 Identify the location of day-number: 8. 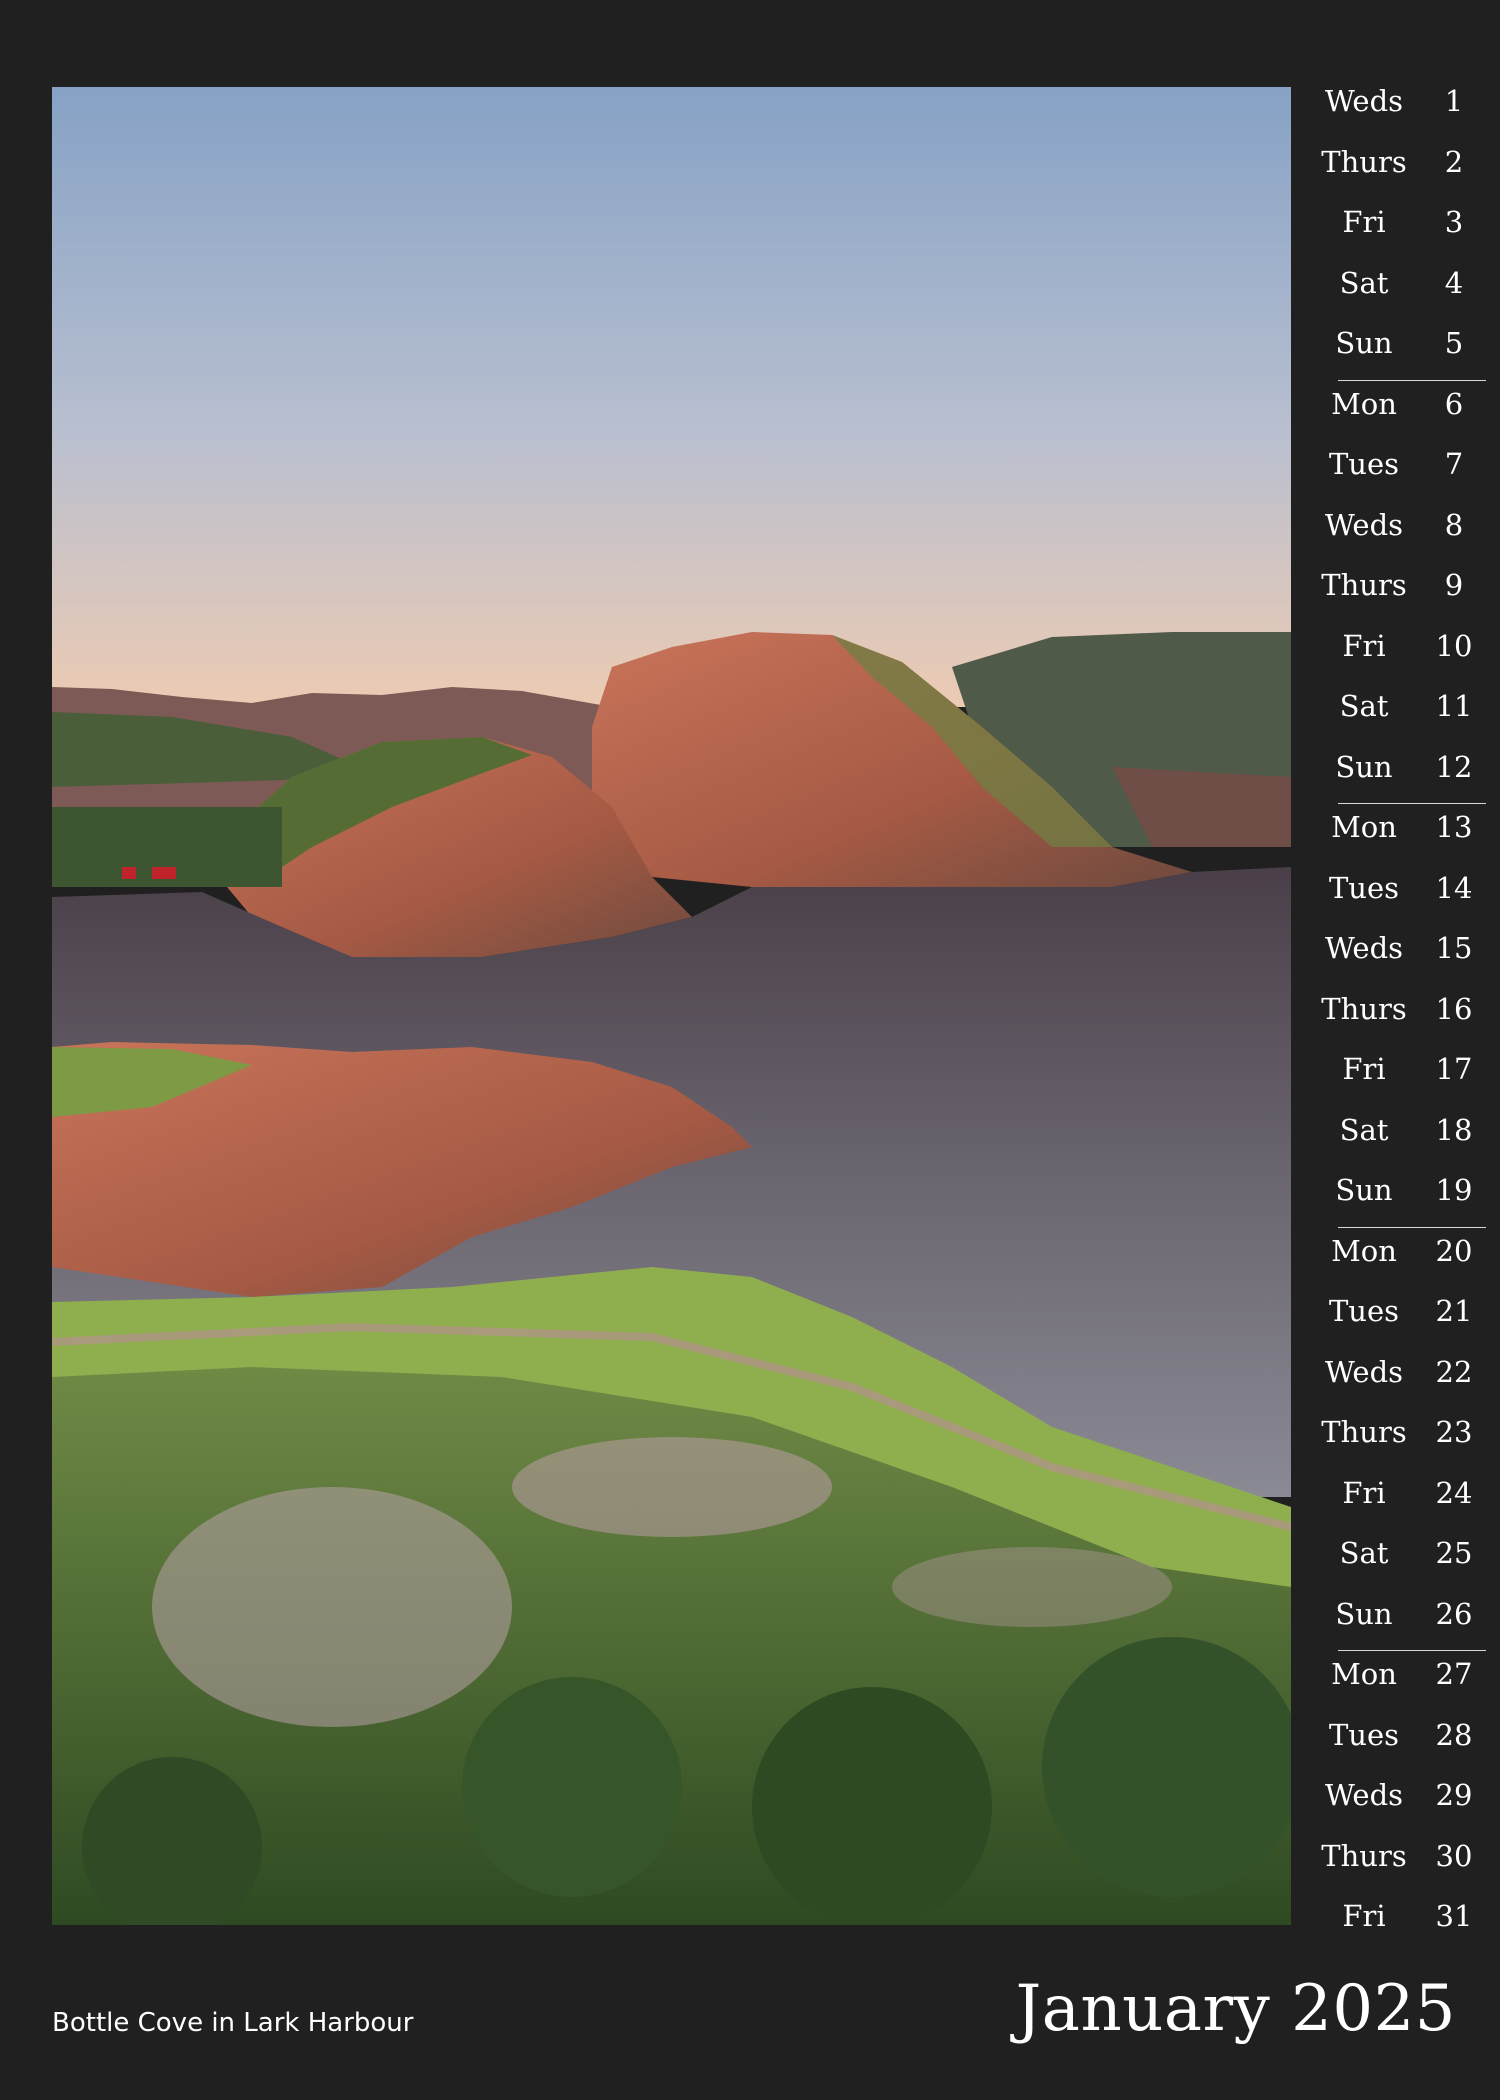
(1454, 524).